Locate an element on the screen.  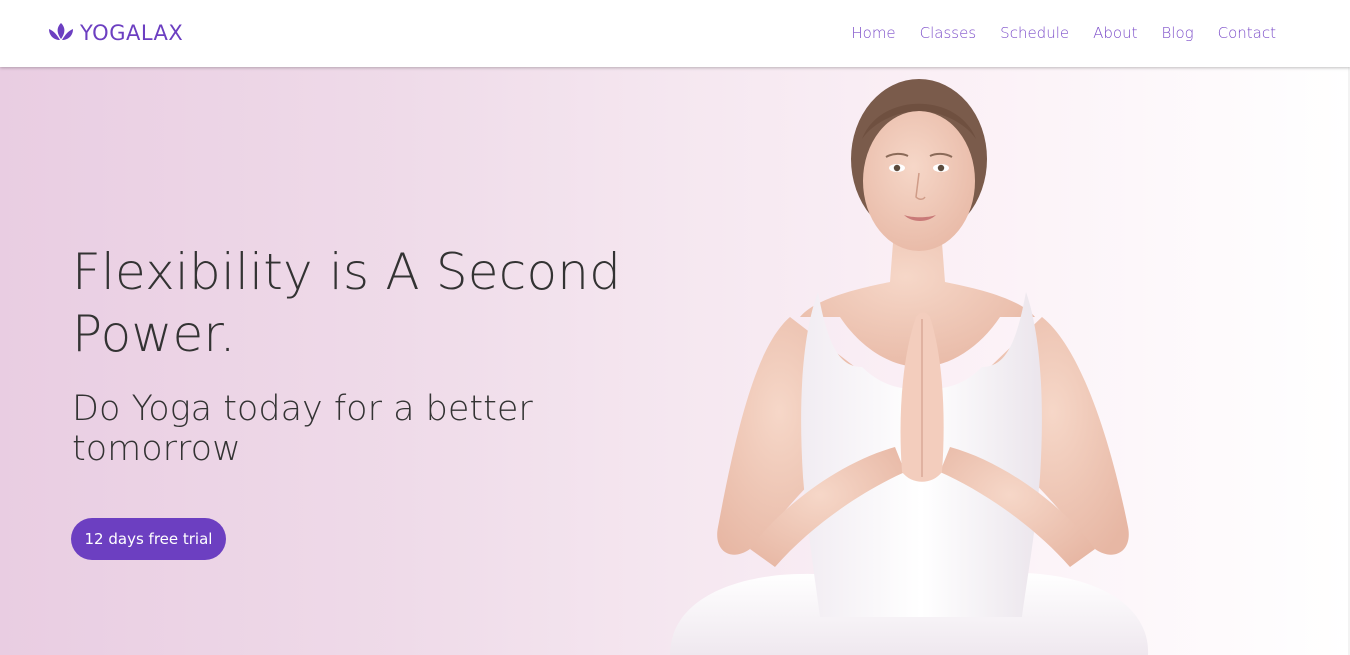
brand-name: YOGALAX is located at coordinates (132, 33).